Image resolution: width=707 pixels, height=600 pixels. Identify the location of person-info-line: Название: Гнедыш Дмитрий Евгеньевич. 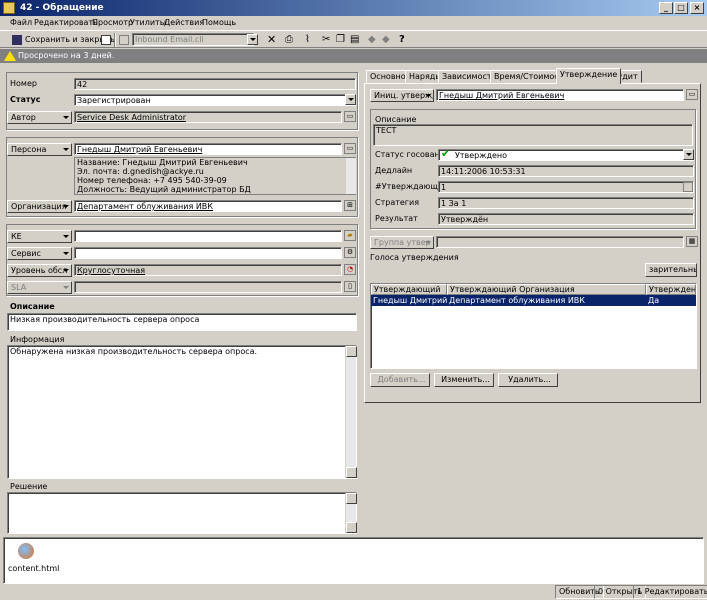
(162, 162).